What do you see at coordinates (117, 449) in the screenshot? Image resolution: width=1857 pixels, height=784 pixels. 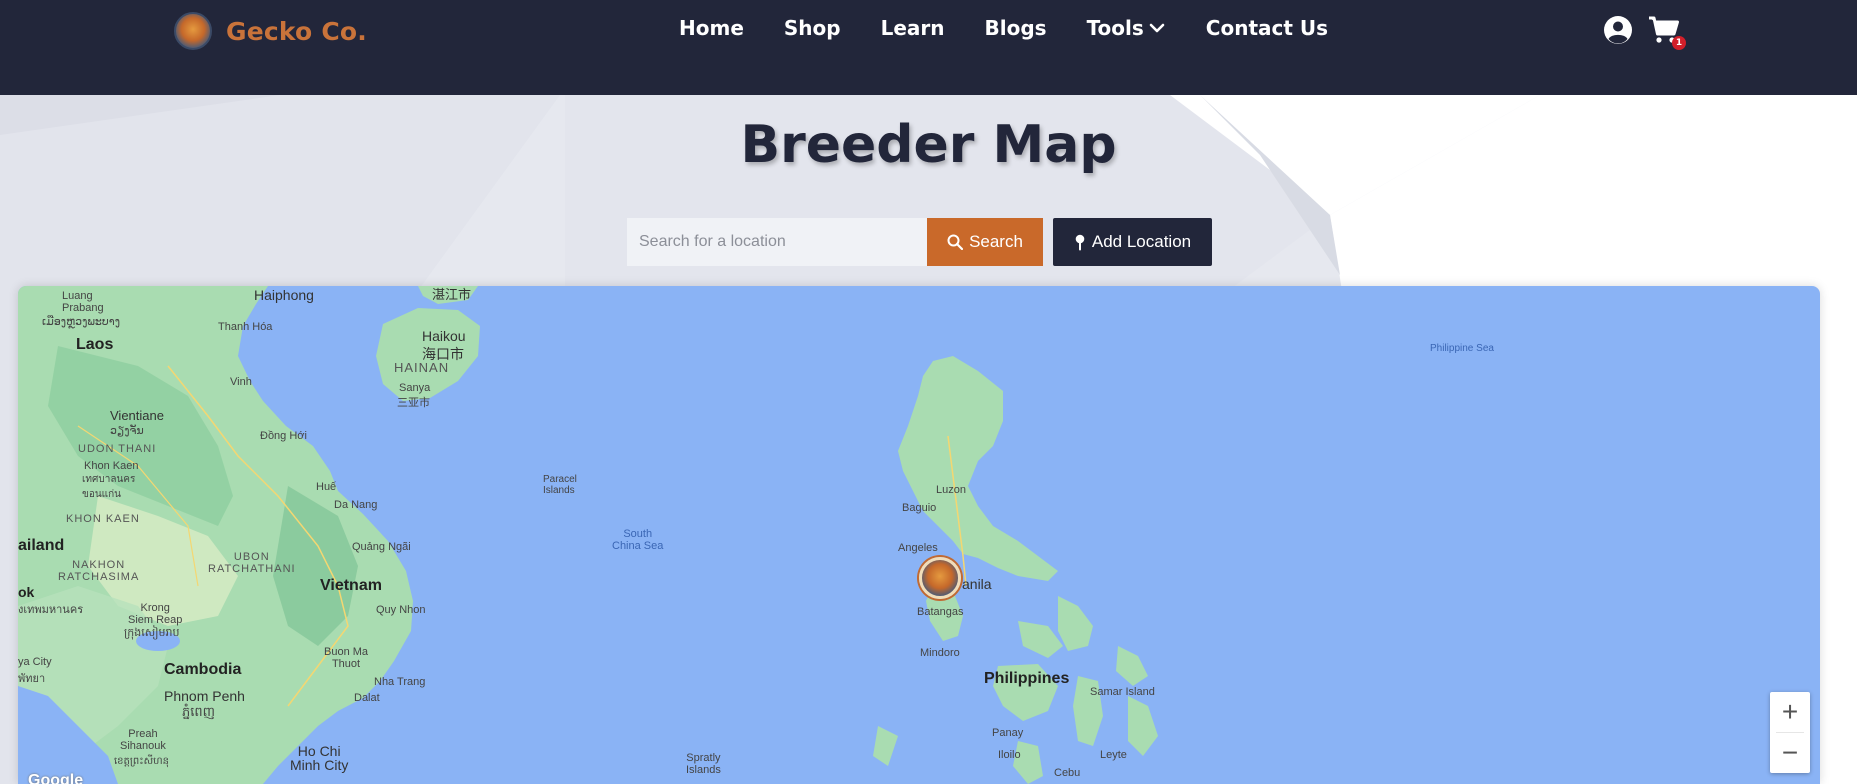 I see `map-label: UDON THANI` at bounding box center [117, 449].